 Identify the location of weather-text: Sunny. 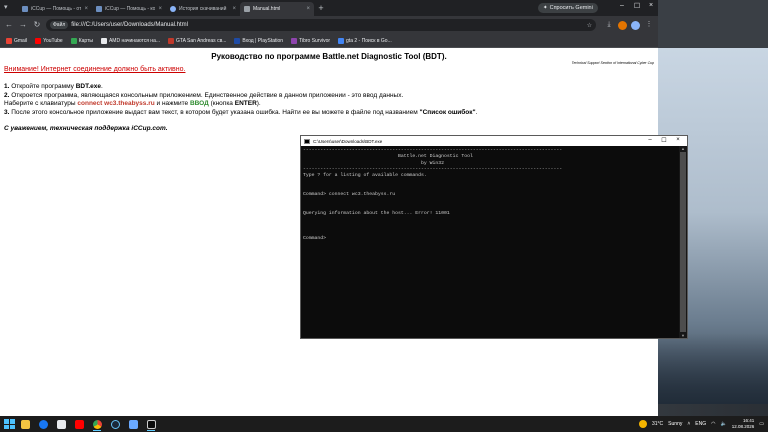
(675, 424).